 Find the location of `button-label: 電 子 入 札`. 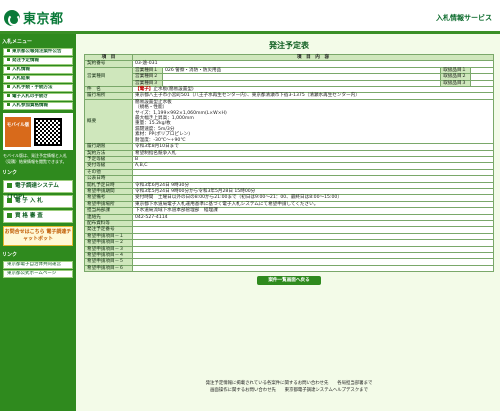

button-label: 電 子 入 札 is located at coordinates (29, 201).